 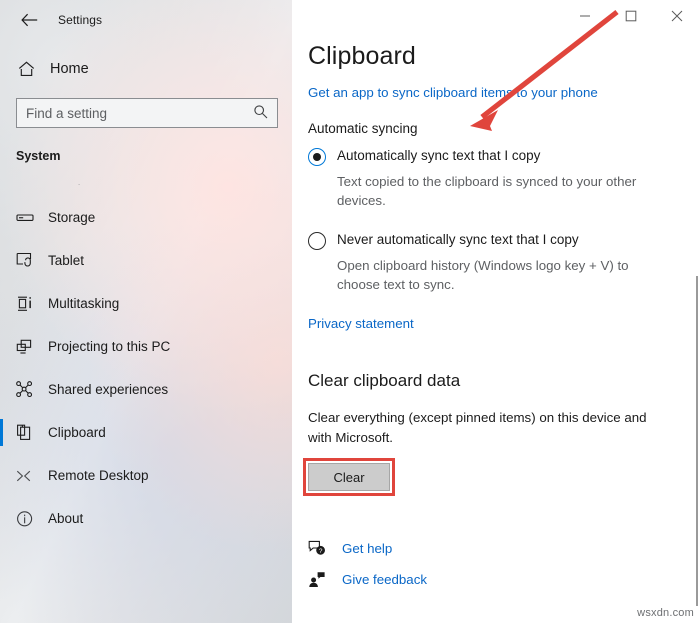 What do you see at coordinates (84, 303) in the screenshot?
I see `sidebar-item-label: Multitasking` at bounding box center [84, 303].